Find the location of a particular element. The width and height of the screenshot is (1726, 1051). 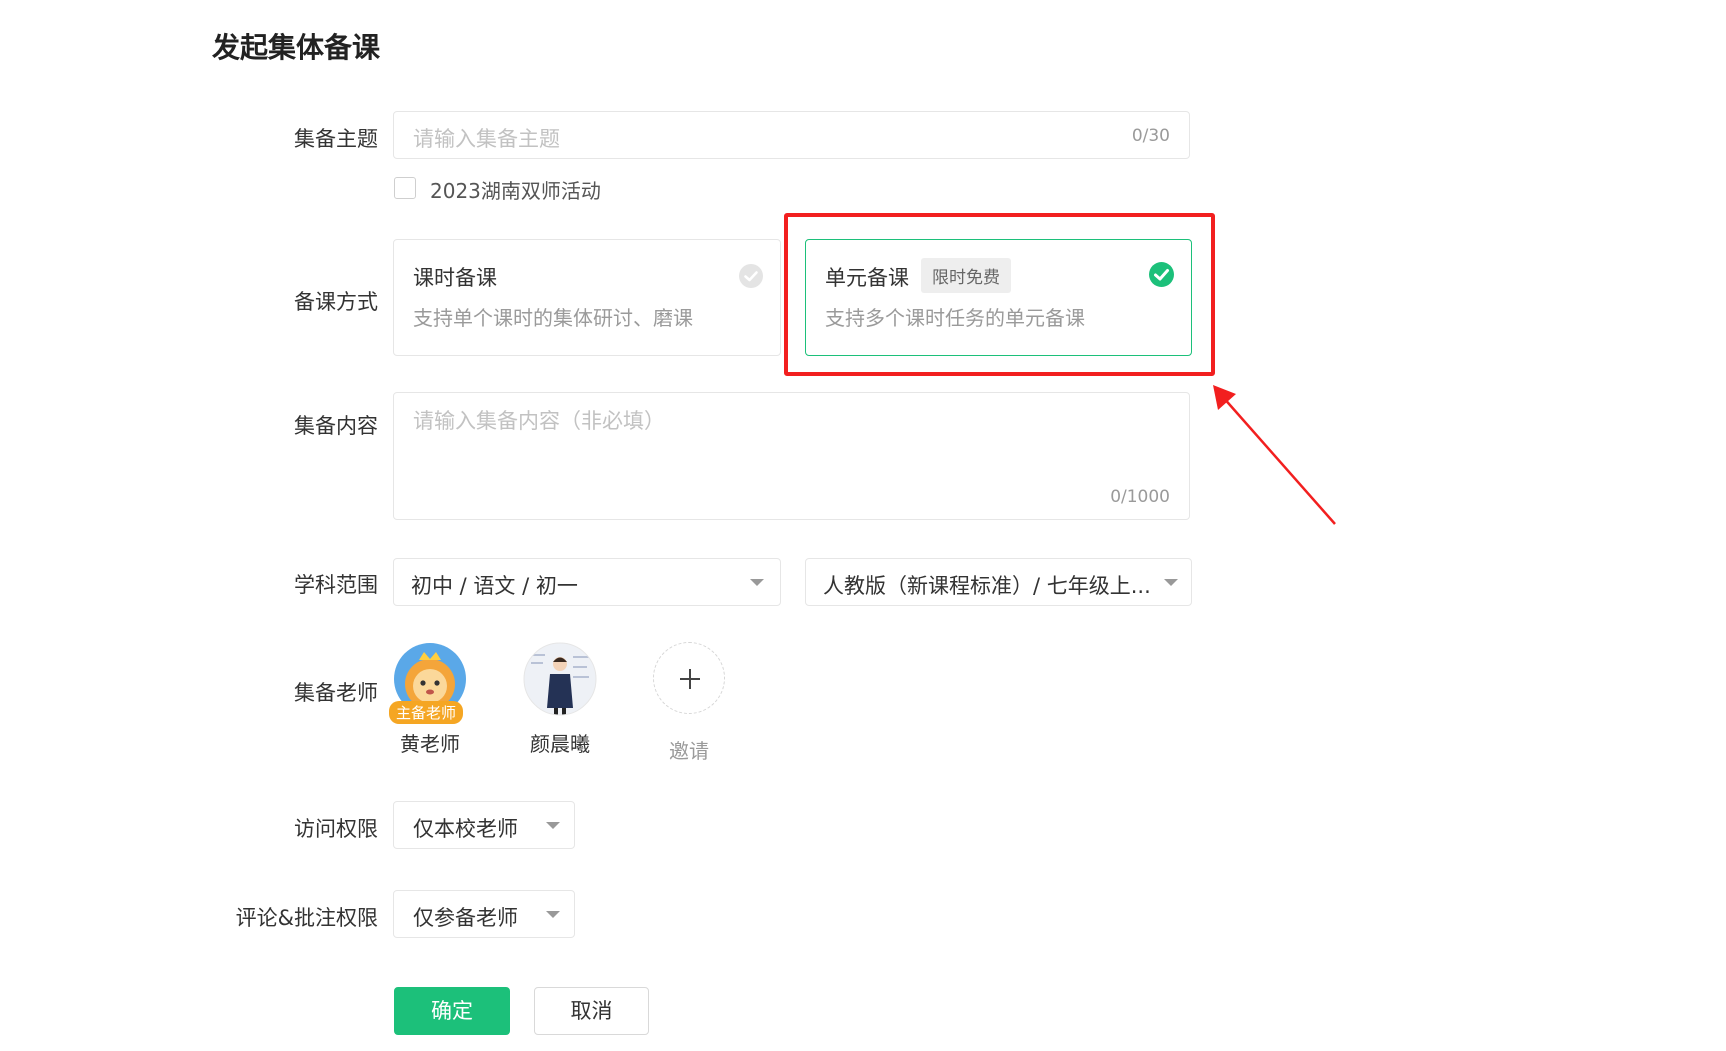

access-select: 仅本校老师 is located at coordinates (484, 825).